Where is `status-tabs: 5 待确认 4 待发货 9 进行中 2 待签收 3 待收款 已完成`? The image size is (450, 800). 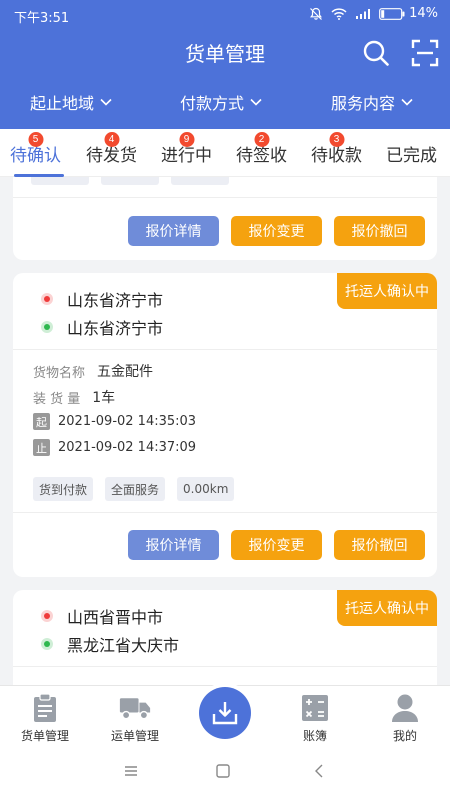
status-tabs: 5 待确认 4 待发货 9 进行中 2 待签收 3 待收款 已完成 is located at coordinates (225, 153).